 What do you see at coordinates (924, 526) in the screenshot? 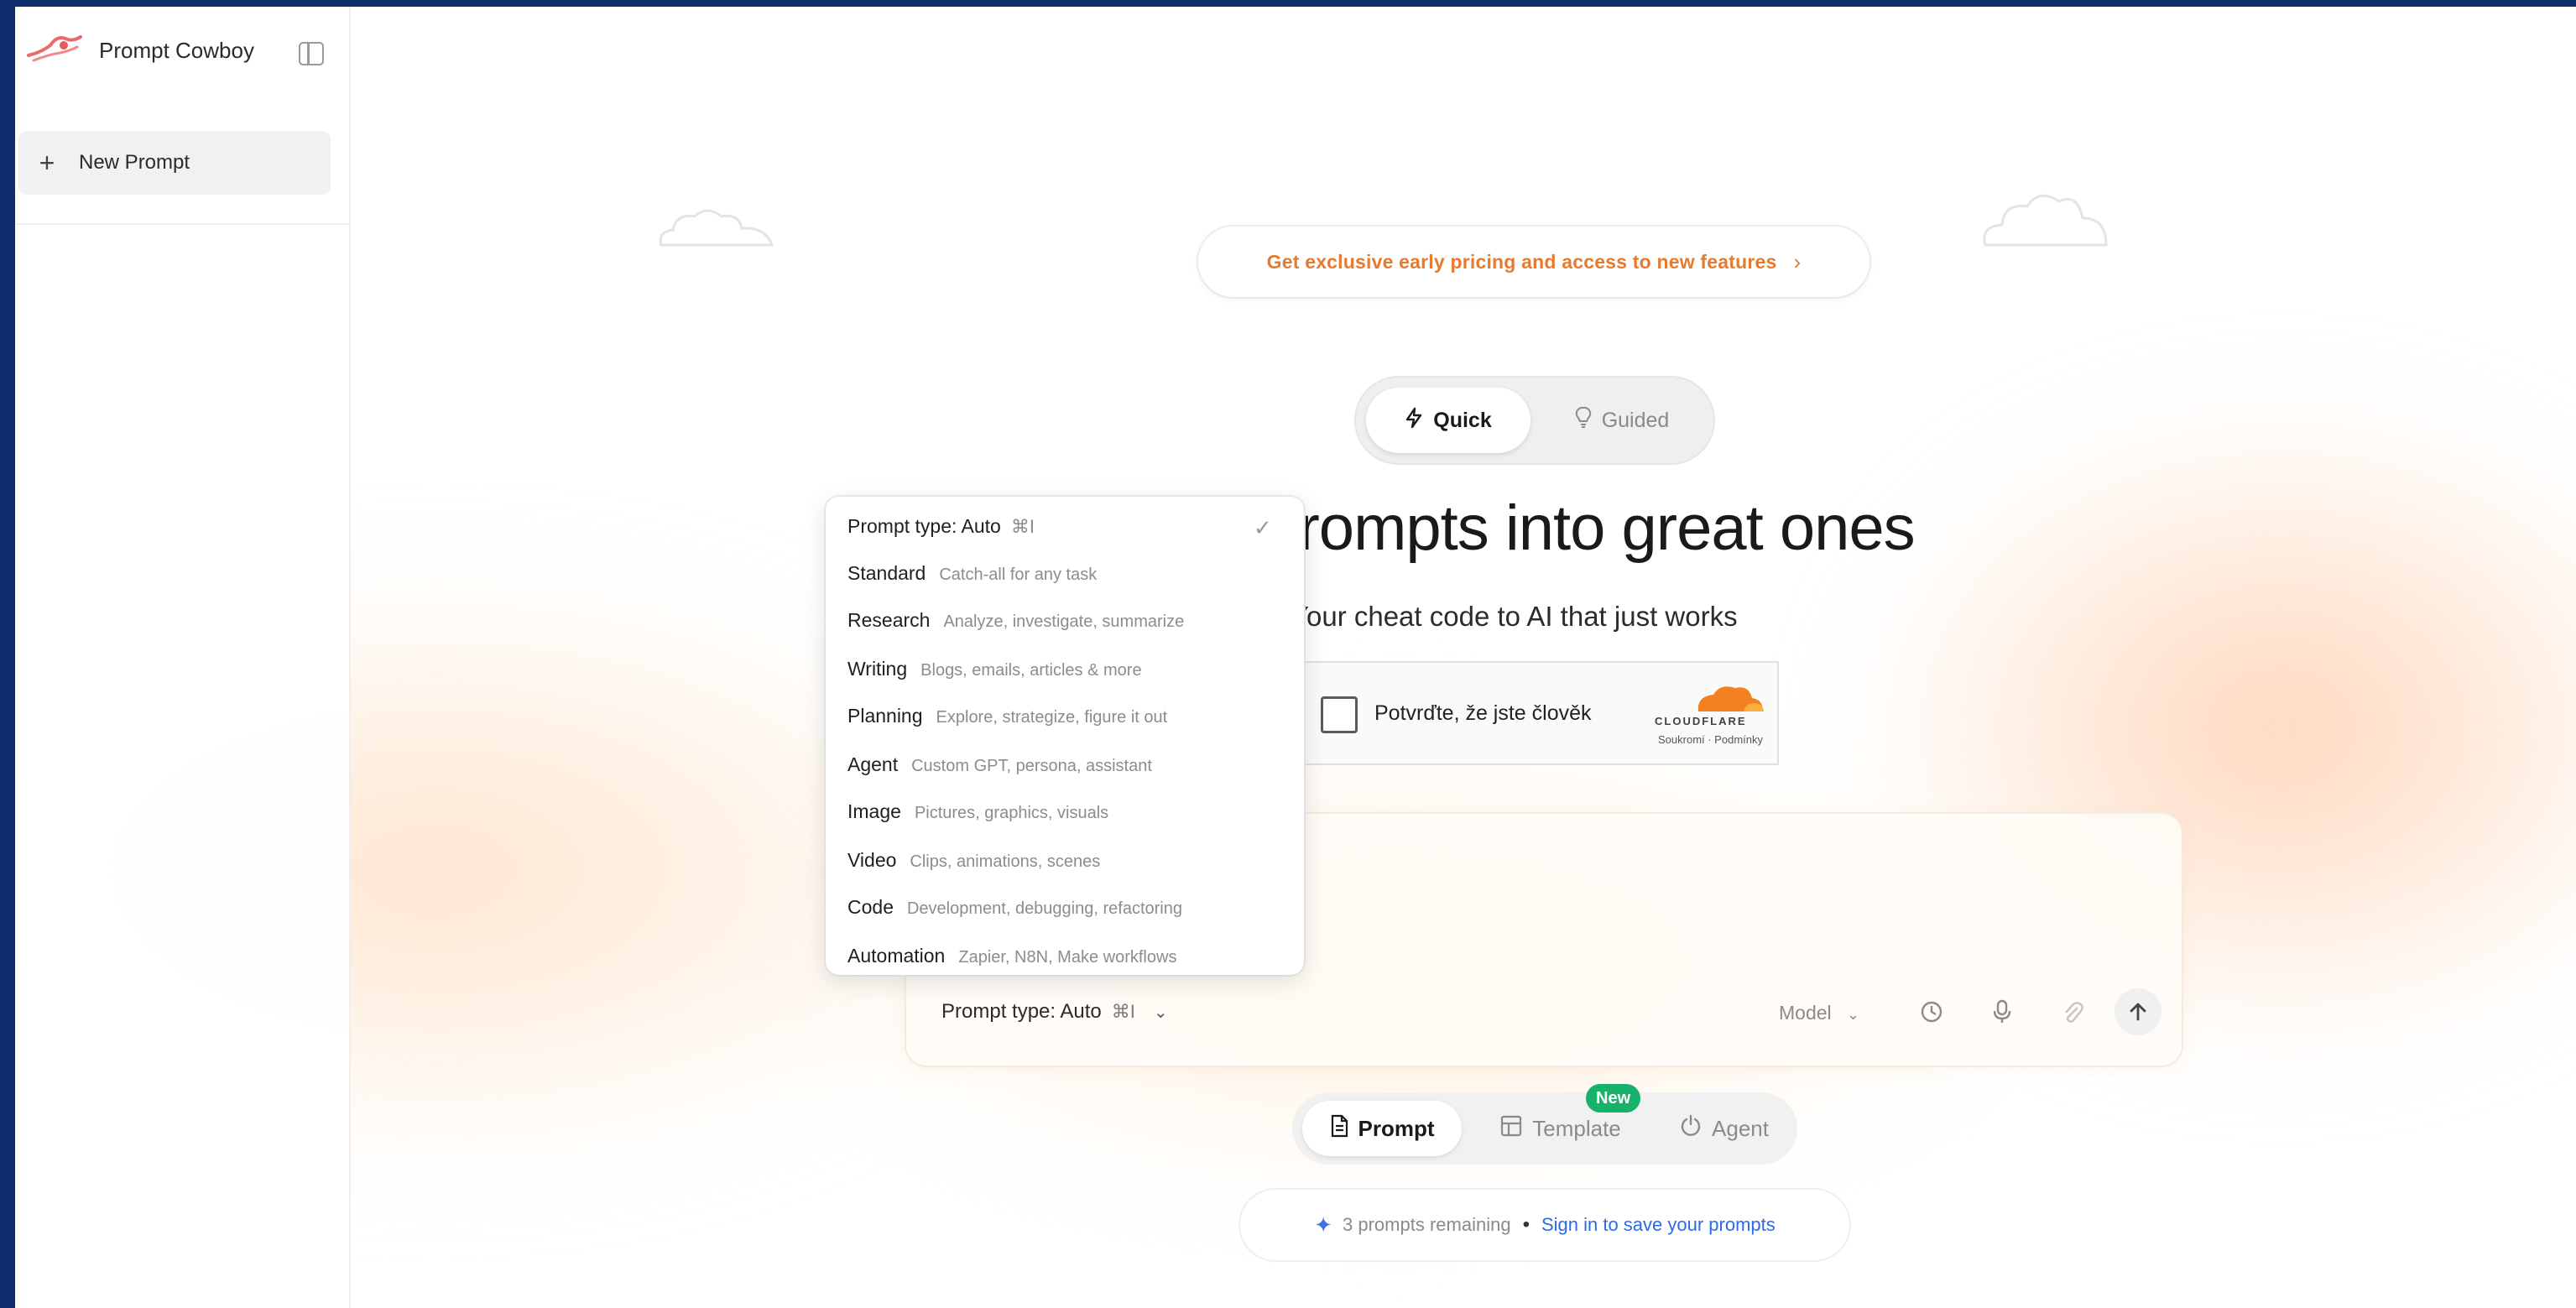
I see `dropdown-header-label: Prompt type: Auto` at bounding box center [924, 526].